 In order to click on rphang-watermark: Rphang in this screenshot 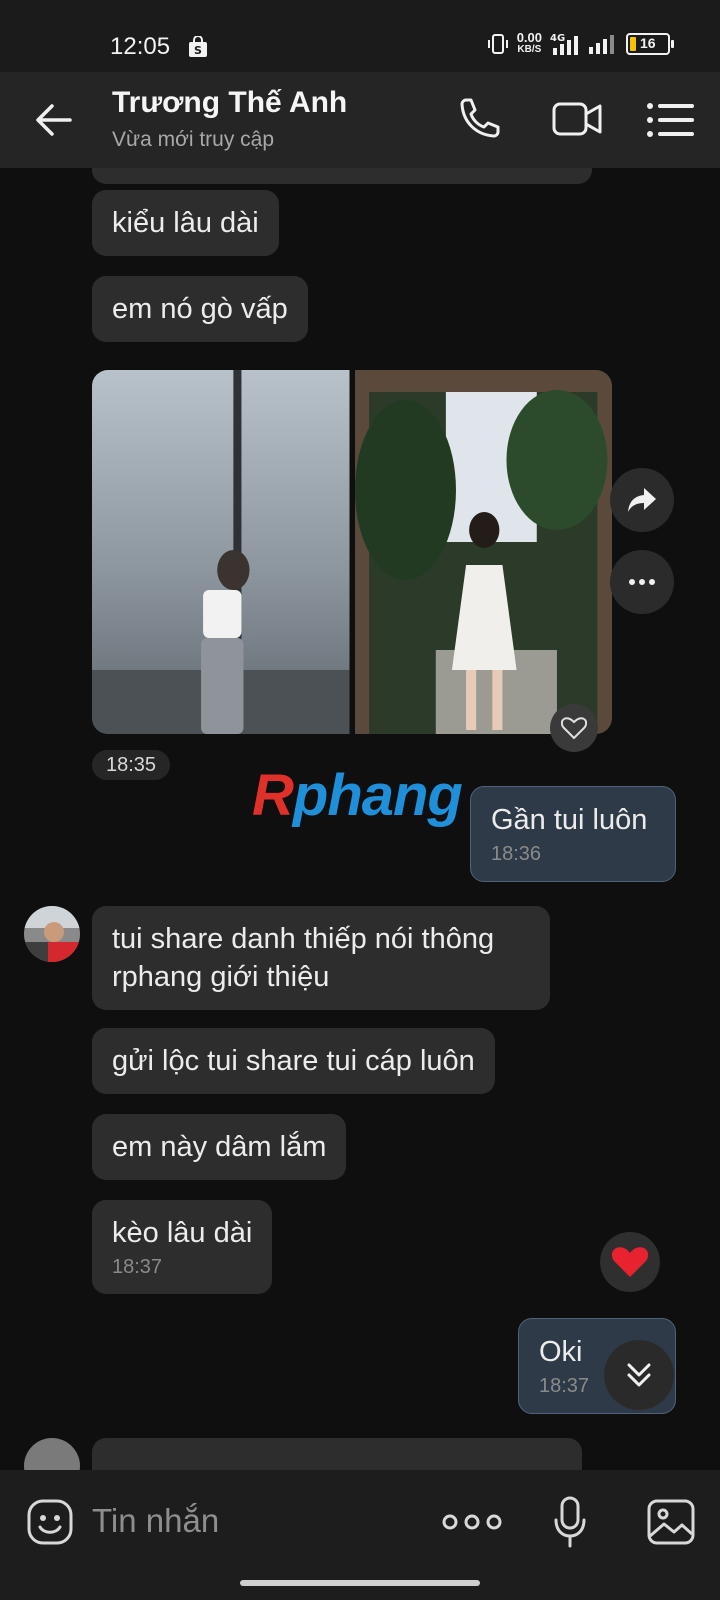, I will do `click(357, 795)`.